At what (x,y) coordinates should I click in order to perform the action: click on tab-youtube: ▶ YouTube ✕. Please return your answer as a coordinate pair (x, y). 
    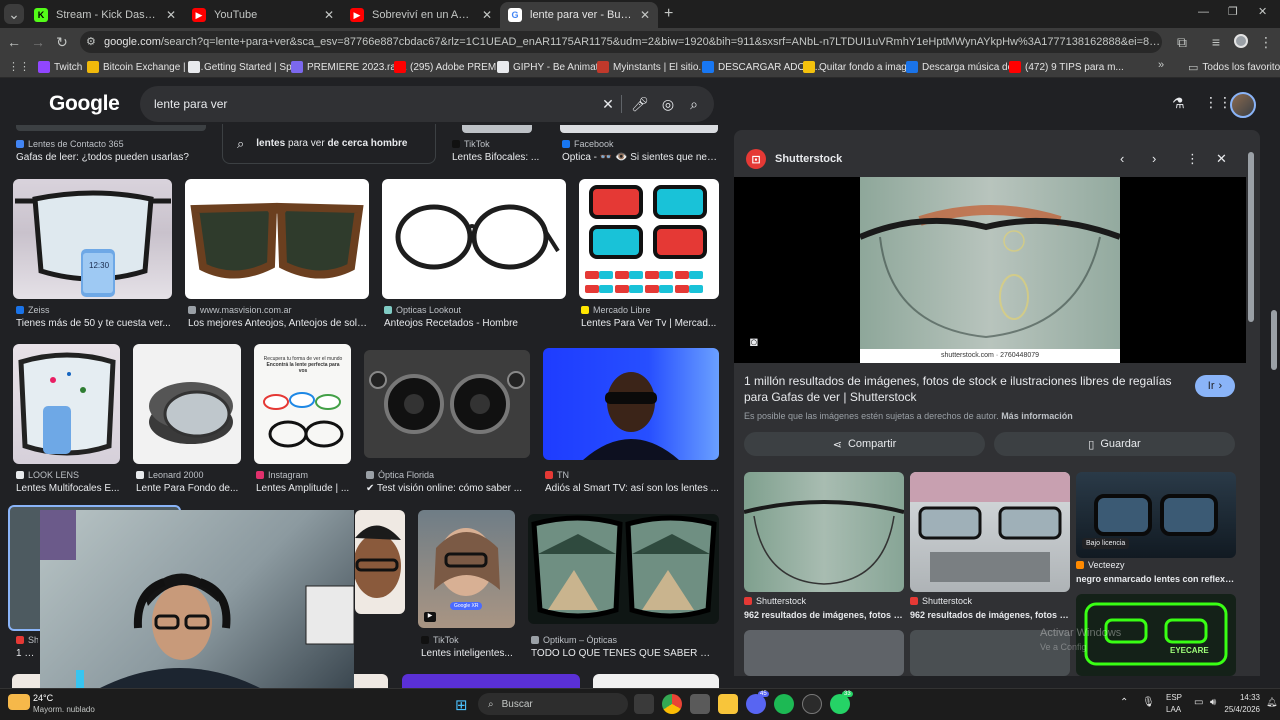
    Looking at the image, I should click on (263, 15).